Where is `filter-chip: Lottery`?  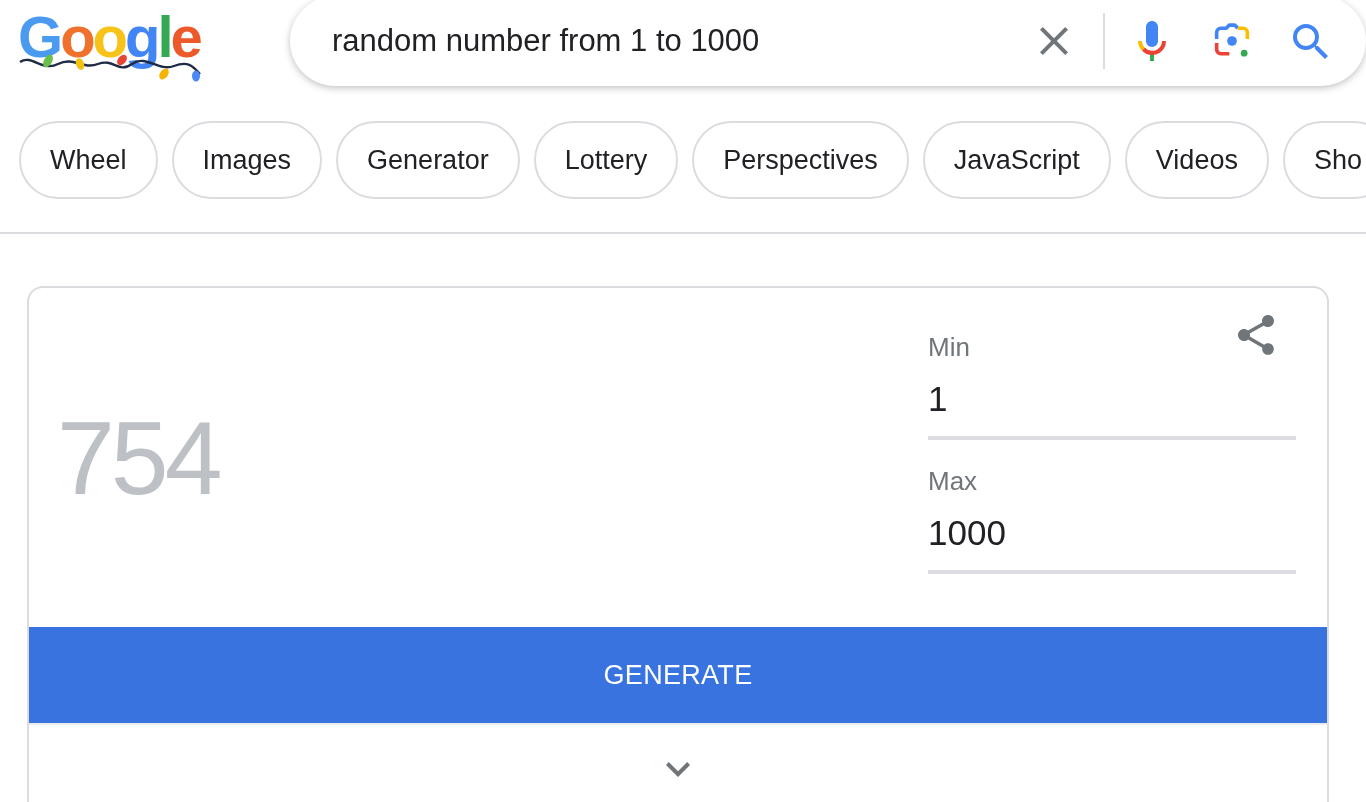
filter-chip: Lottery is located at coordinates (606, 160).